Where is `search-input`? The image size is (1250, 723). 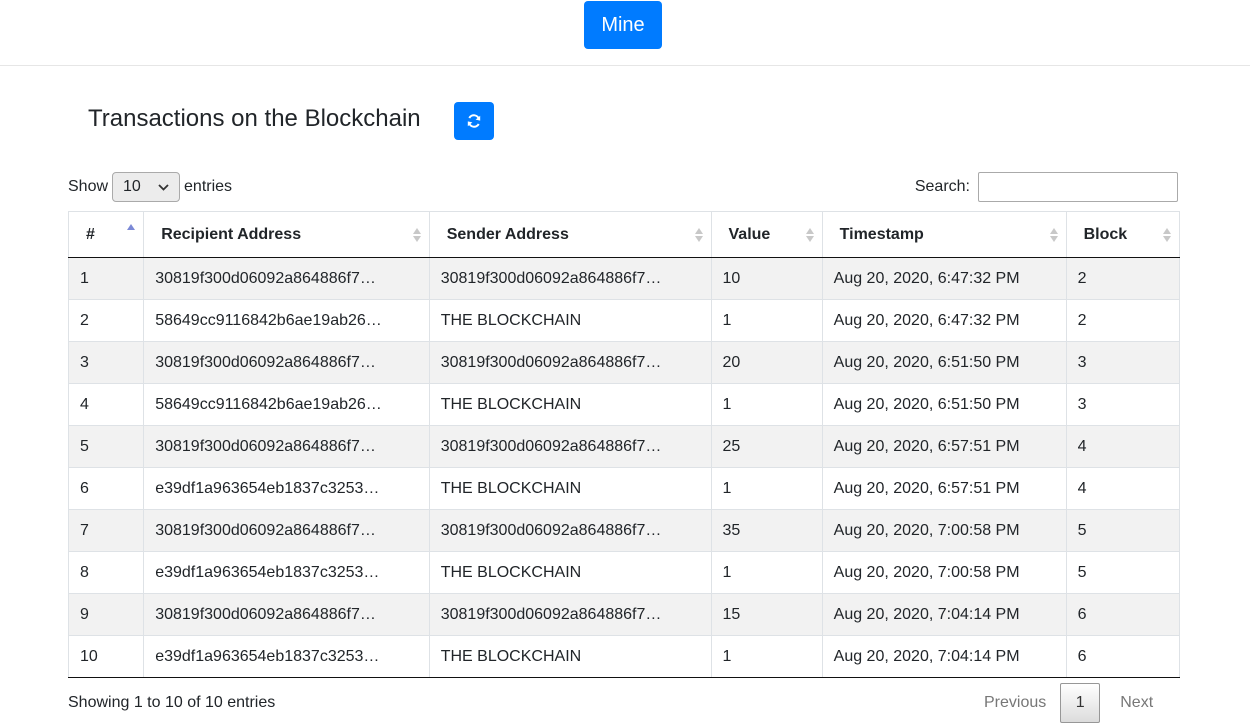
search-input is located at coordinates (1078, 187).